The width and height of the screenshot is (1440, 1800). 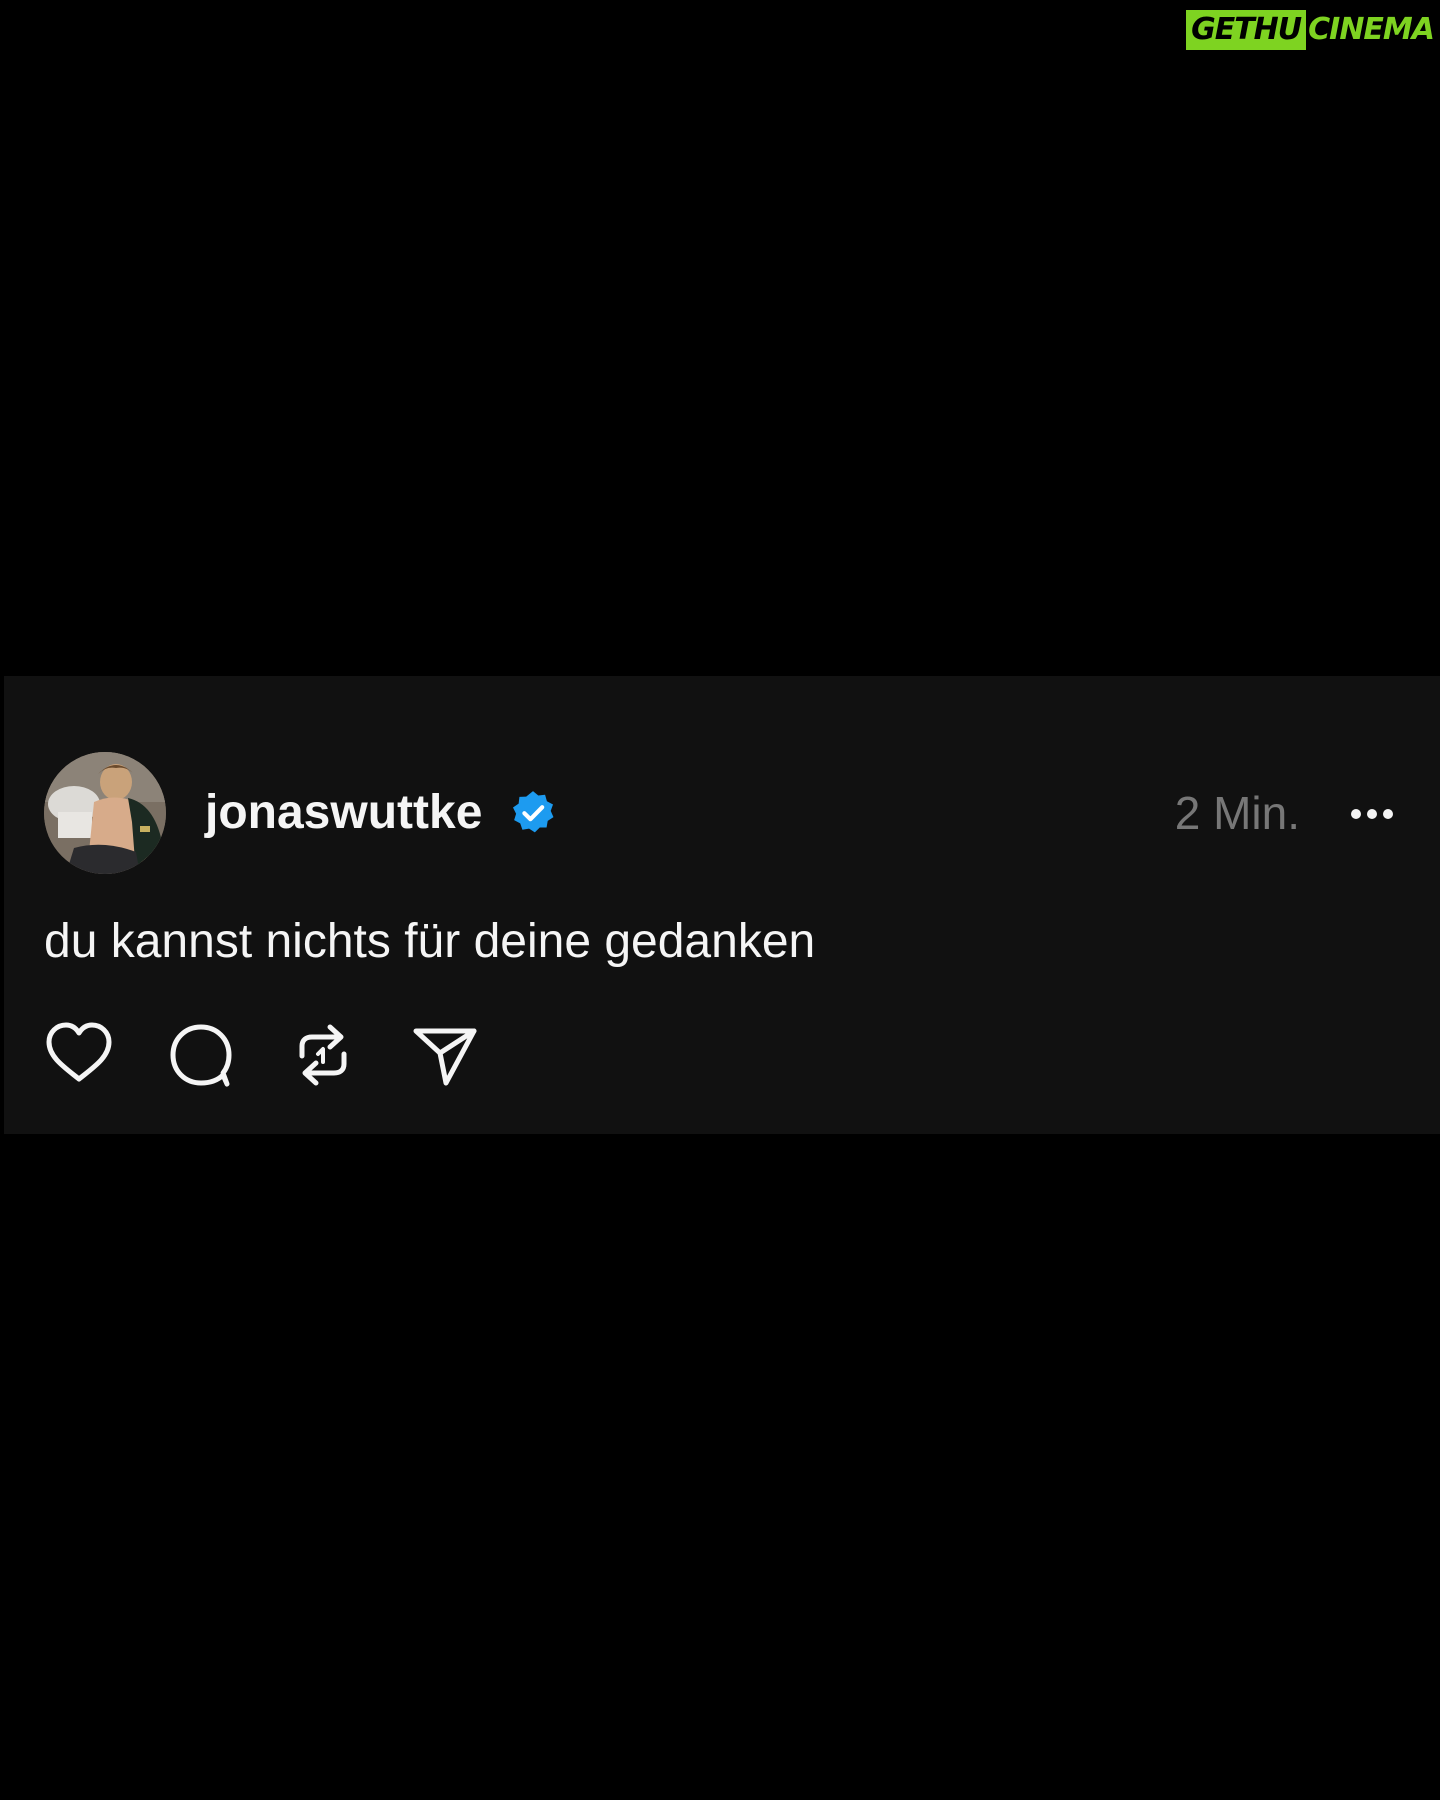 I want to click on avatar, so click(x=105, y=813).